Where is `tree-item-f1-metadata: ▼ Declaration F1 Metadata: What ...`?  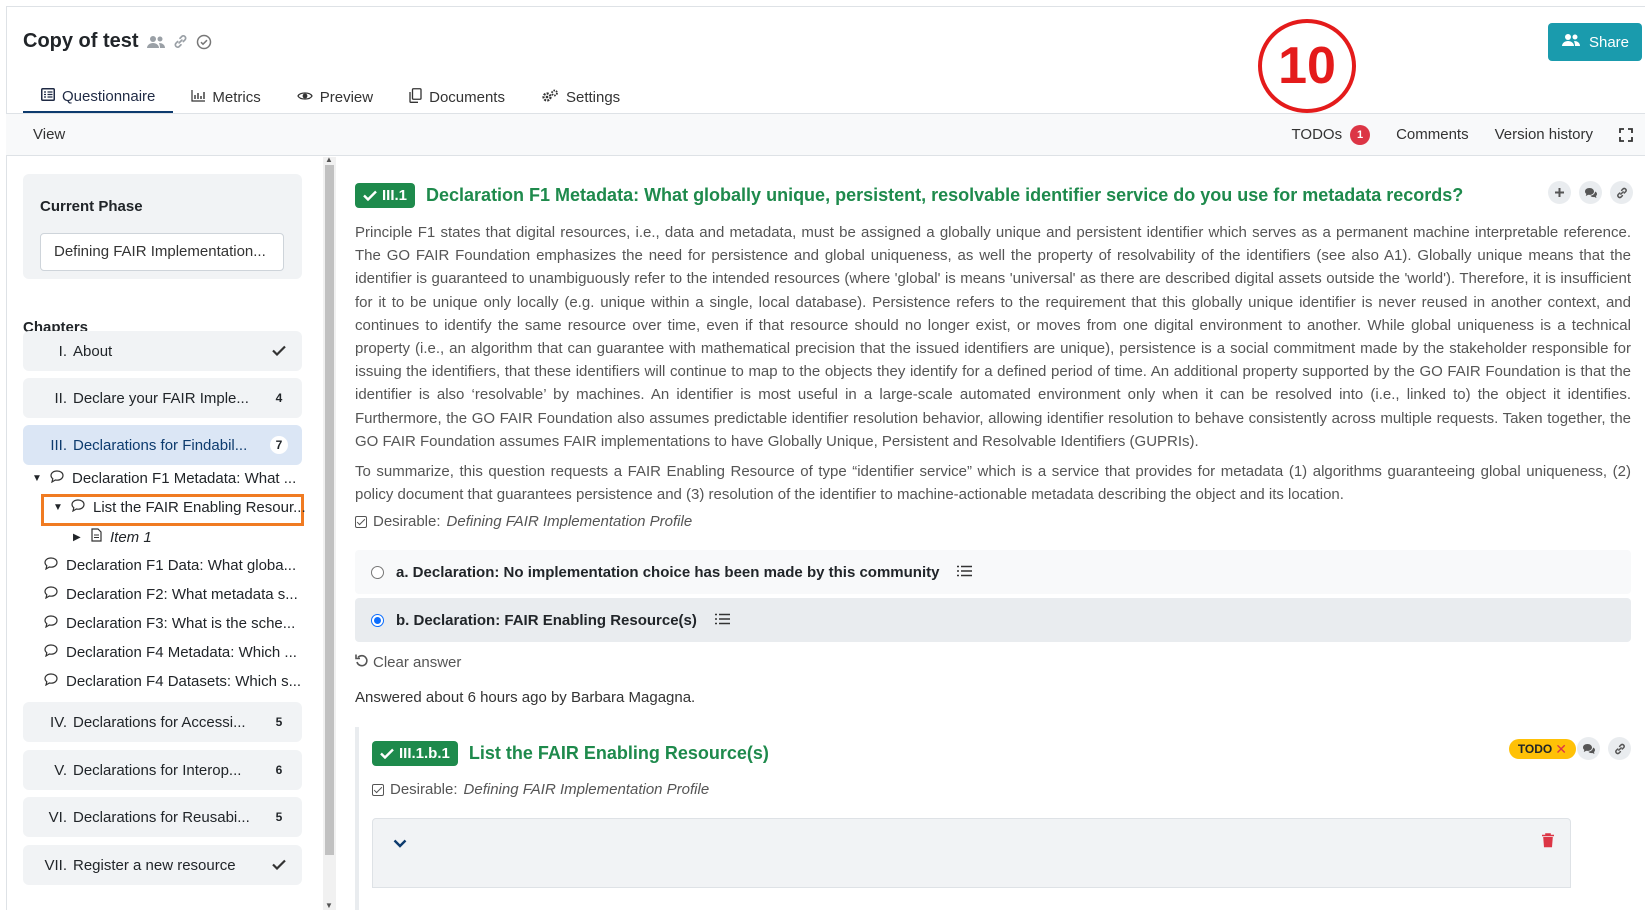 tree-item-f1-metadata: ▼ Declaration F1 Metadata: What ... is located at coordinates (164, 478).